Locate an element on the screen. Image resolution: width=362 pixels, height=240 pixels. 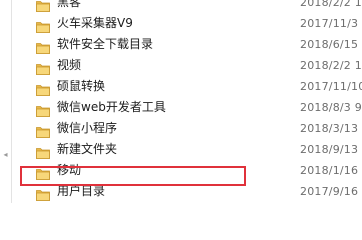
file-date: 2018/6/15 is located at coordinates (329, 44).